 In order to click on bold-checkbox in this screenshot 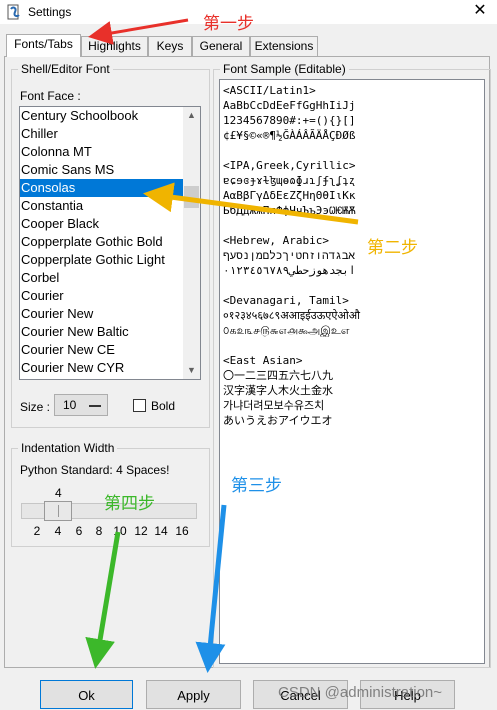, I will do `click(139, 405)`.